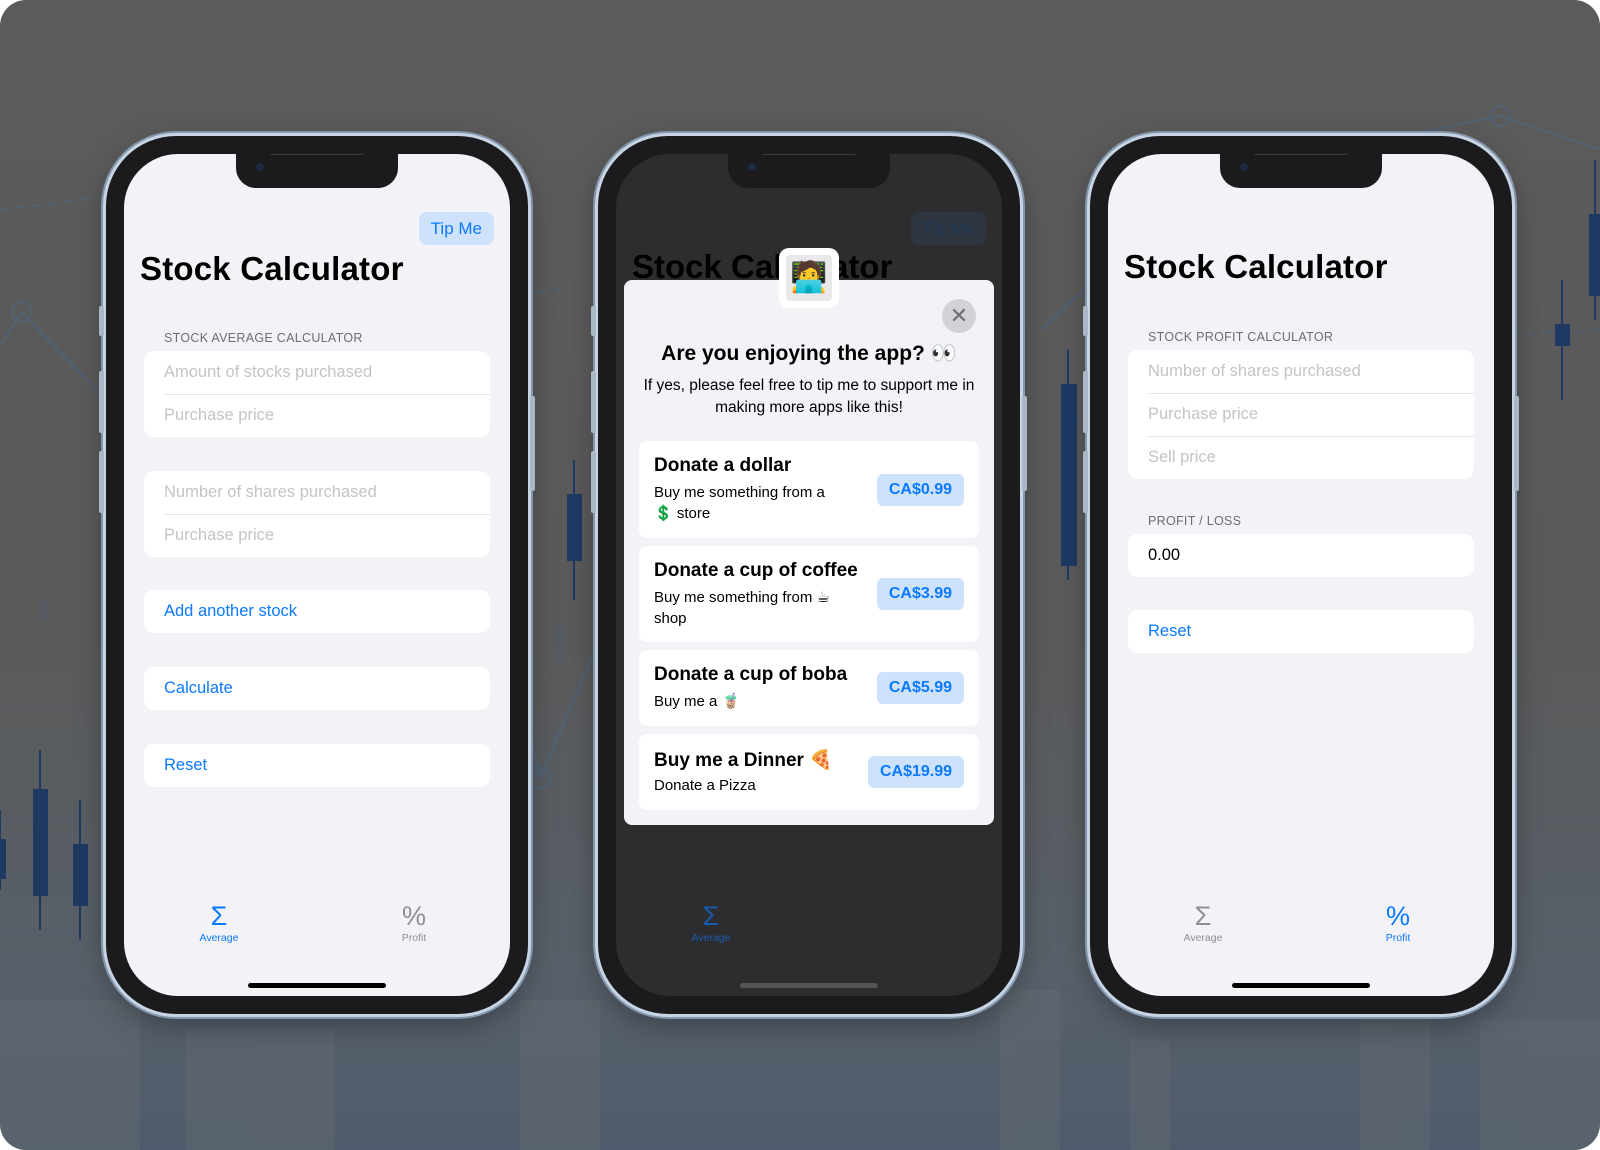  What do you see at coordinates (1241, 337) in the screenshot?
I see `section-label: STOCK PROFIT CALCULATOR` at bounding box center [1241, 337].